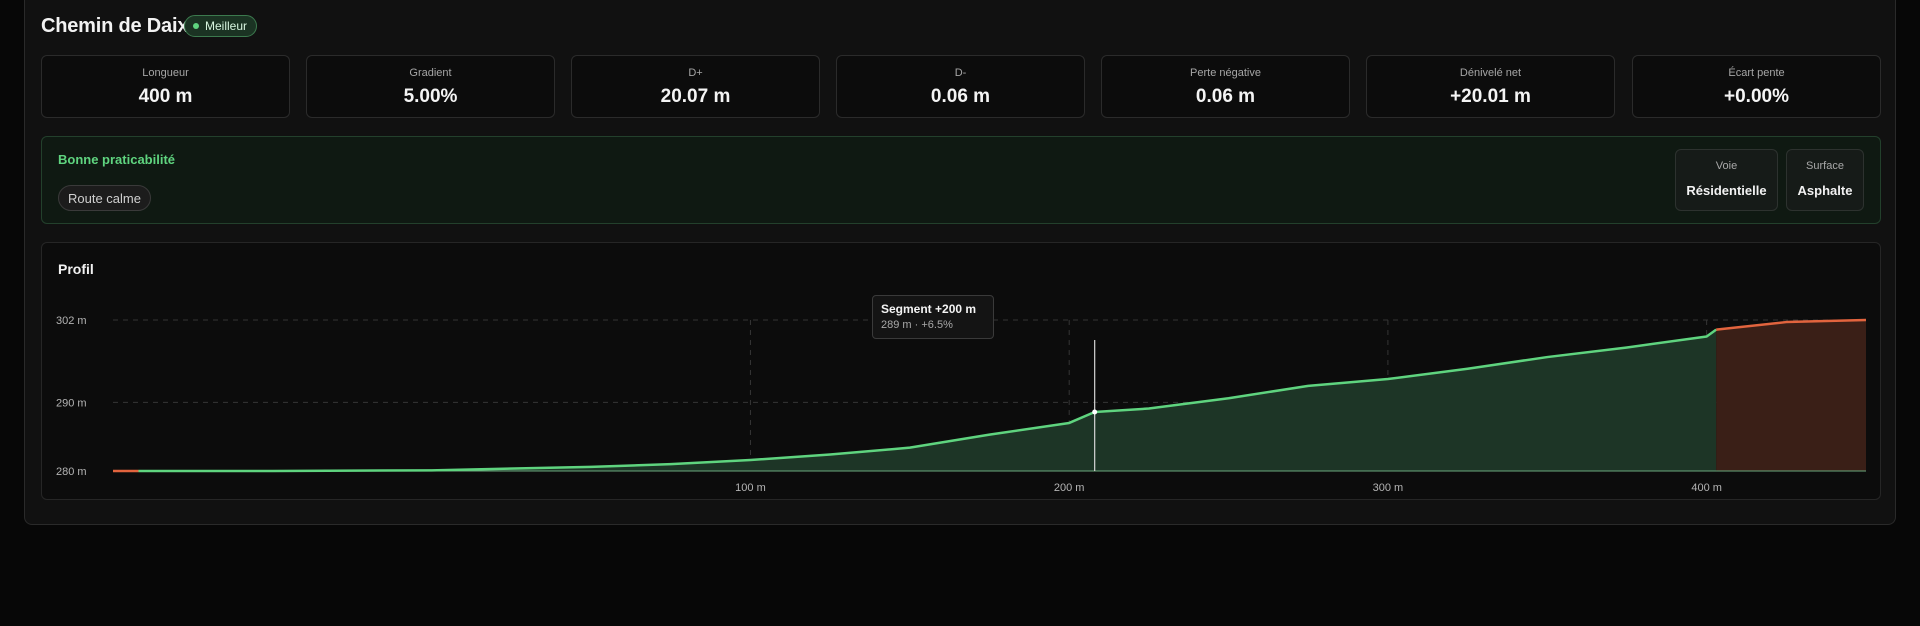 This screenshot has width=1920, height=626. Describe the element at coordinates (1490, 73) in the screenshot. I see `stat-label: Dénivelé net` at that location.